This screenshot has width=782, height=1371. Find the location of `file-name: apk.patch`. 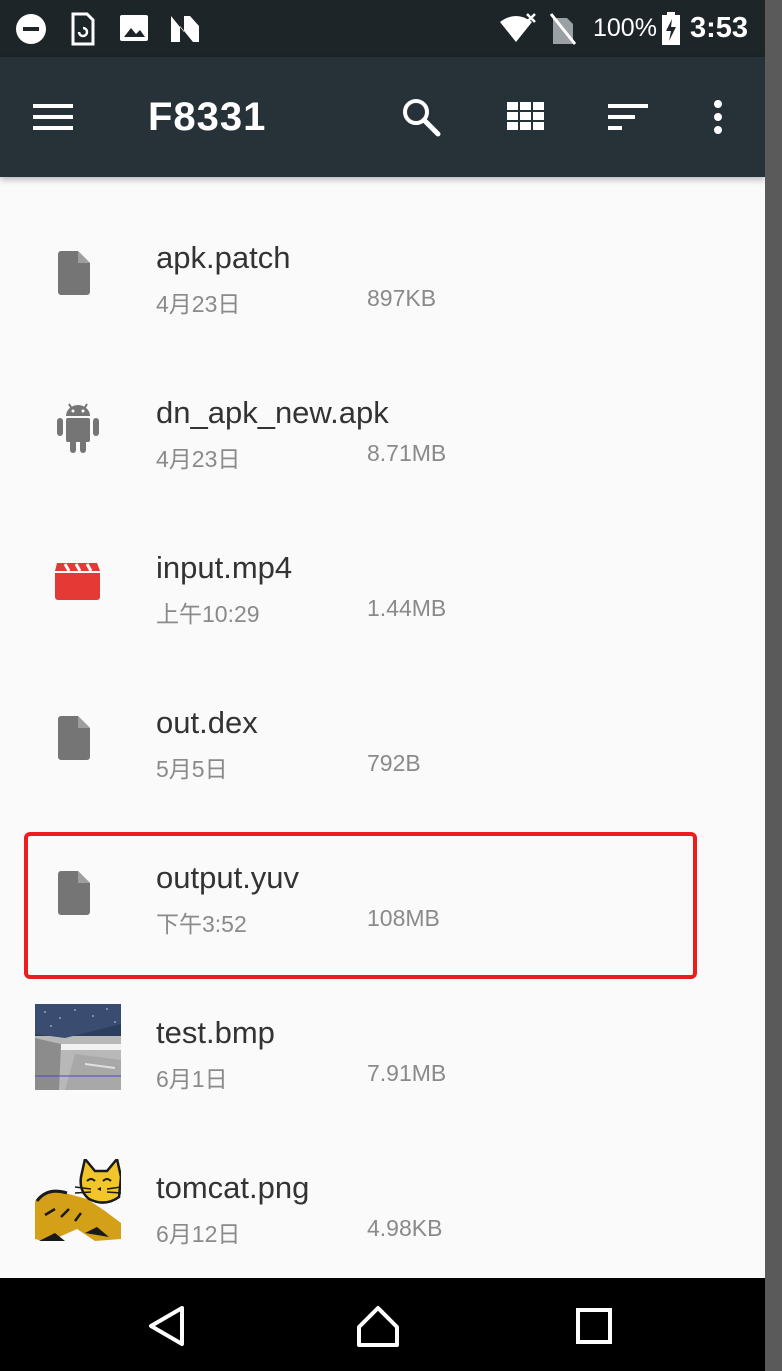

file-name: apk.patch is located at coordinates (223, 257).